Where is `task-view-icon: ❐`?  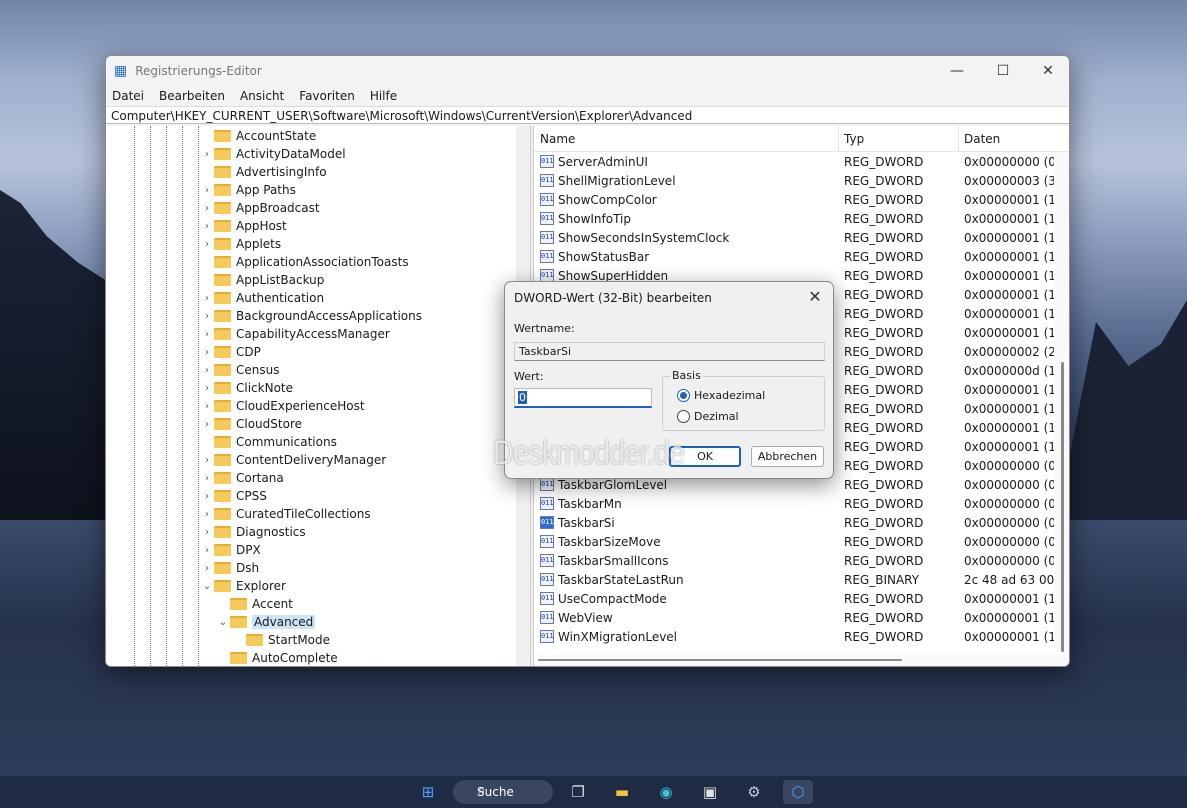 task-view-icon: ❐ is located at coordinates (578, 792).